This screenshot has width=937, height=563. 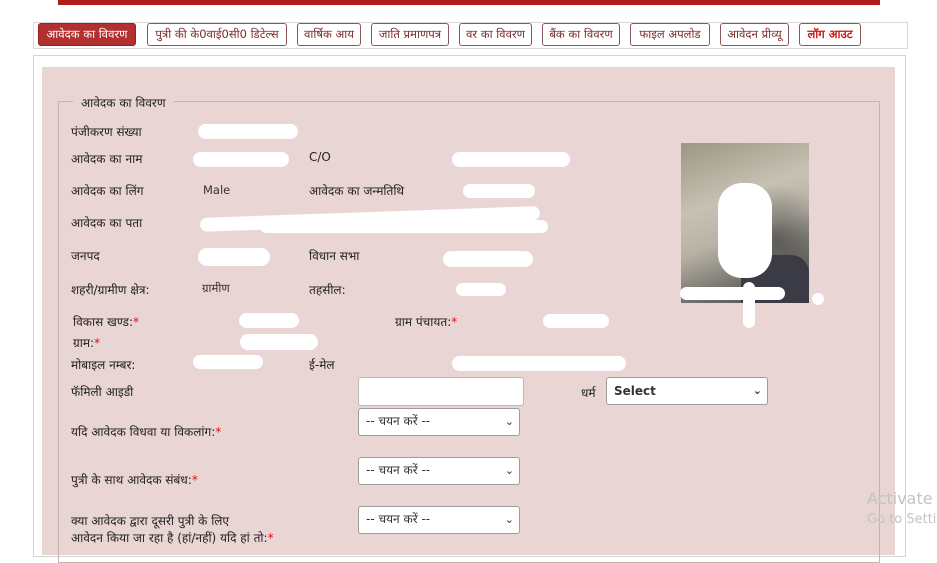 What do you see at coordinates (123, 102) in the screenshot?
I see `section-legend: आवेदक का विवरण` at bounding box center [123, 102].